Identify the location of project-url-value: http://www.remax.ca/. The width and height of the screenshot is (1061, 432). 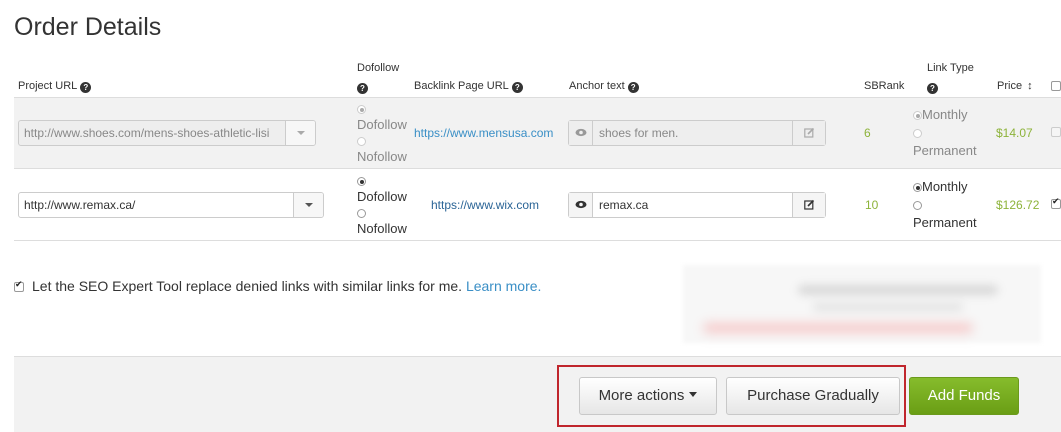
(80, 205).